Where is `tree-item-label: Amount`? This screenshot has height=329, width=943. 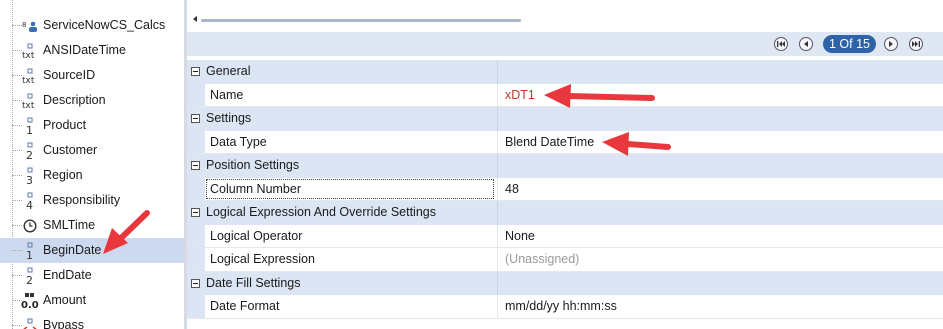 tree-item-label: Amount is located at coordinates (65, 300).